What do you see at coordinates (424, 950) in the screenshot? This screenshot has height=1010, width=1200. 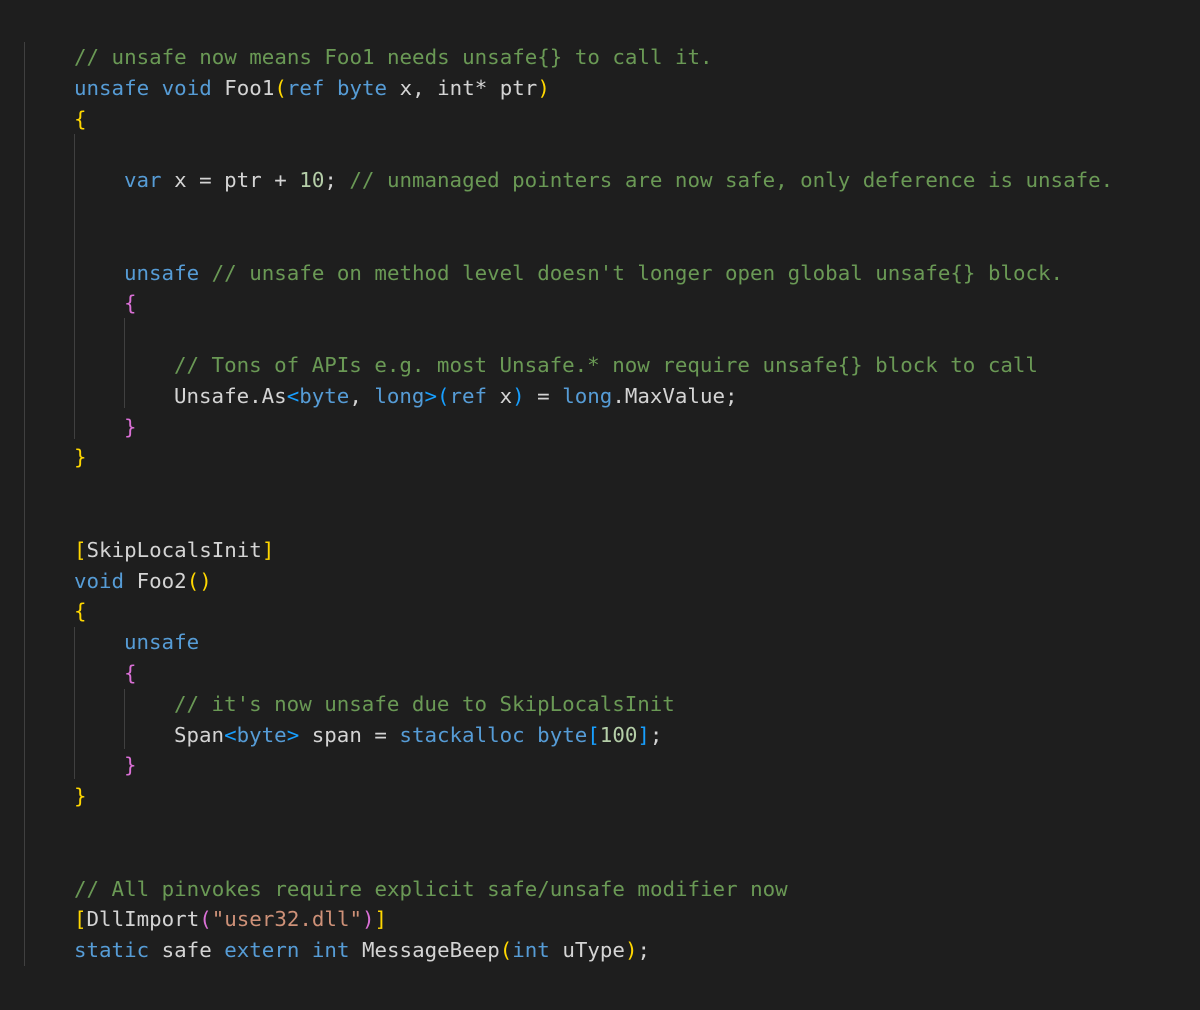 I see `code-token: MessageBeep` at bounding box center [424, 950].